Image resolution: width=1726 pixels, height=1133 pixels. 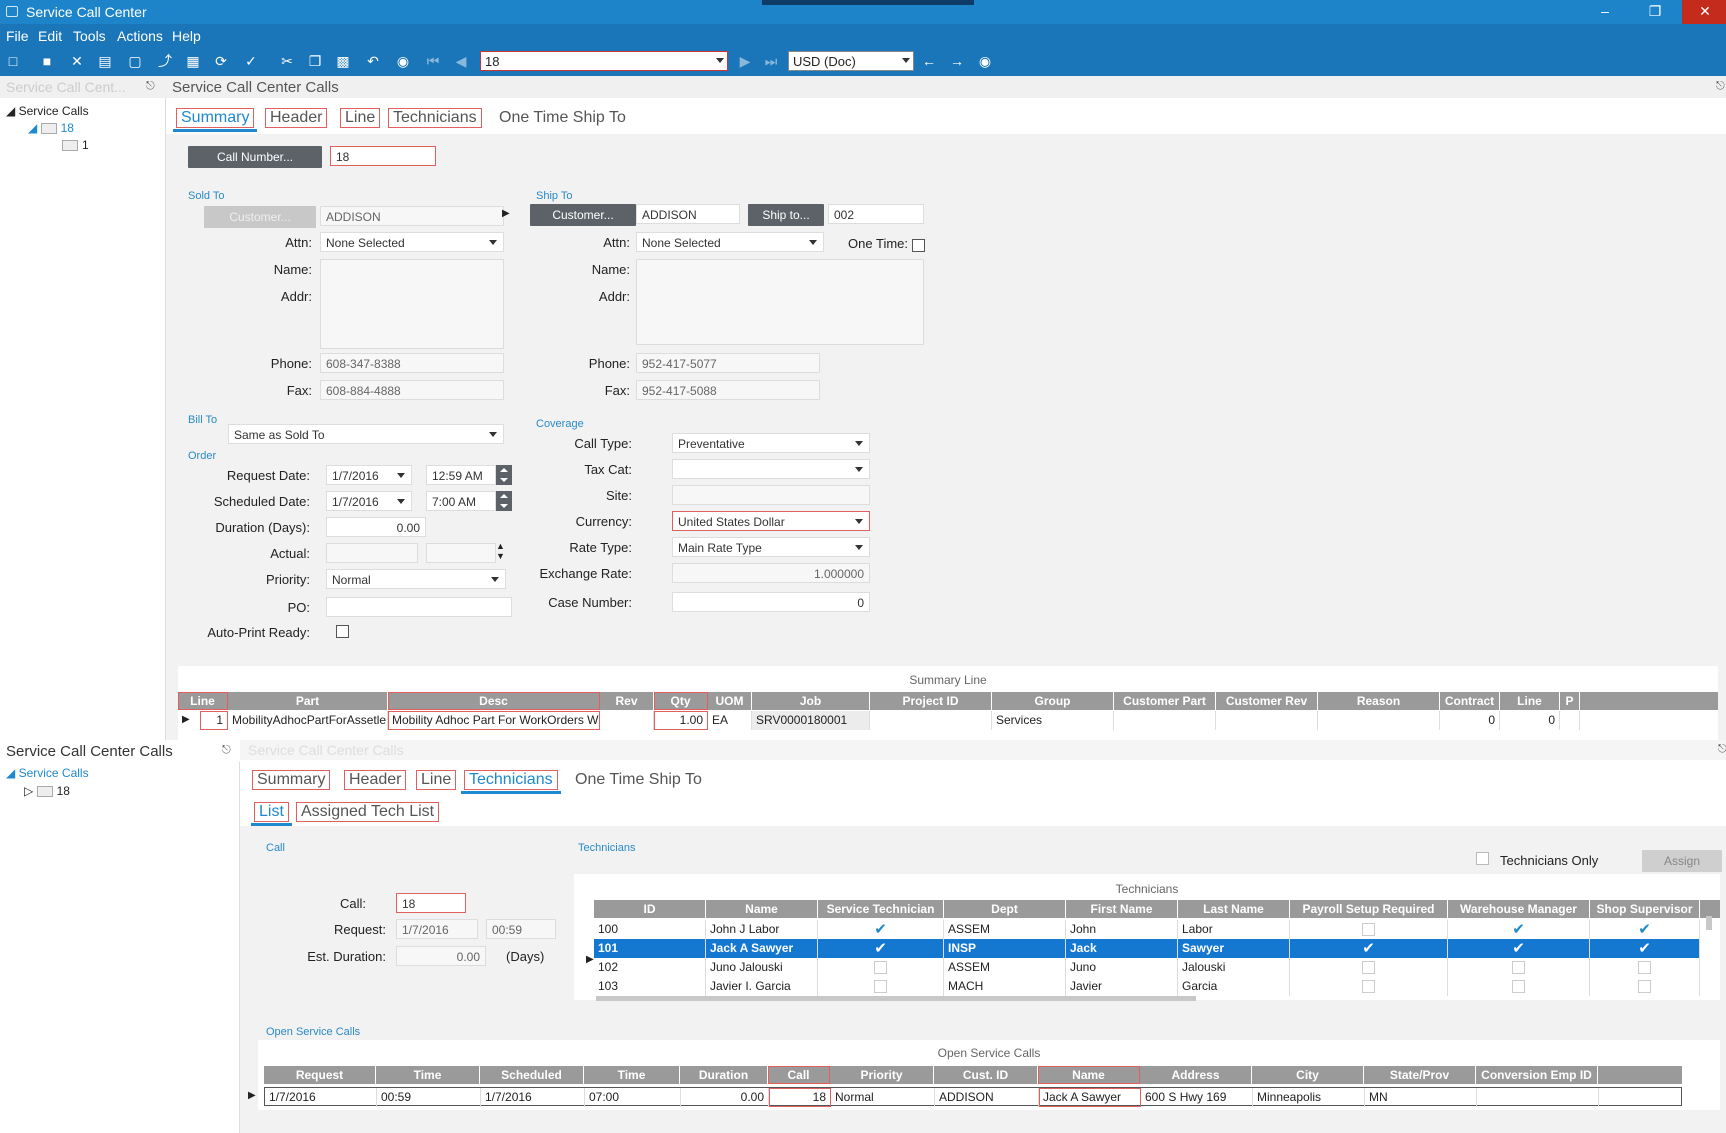 I want to click on cell-id: 100, so click(x=650, y=929).